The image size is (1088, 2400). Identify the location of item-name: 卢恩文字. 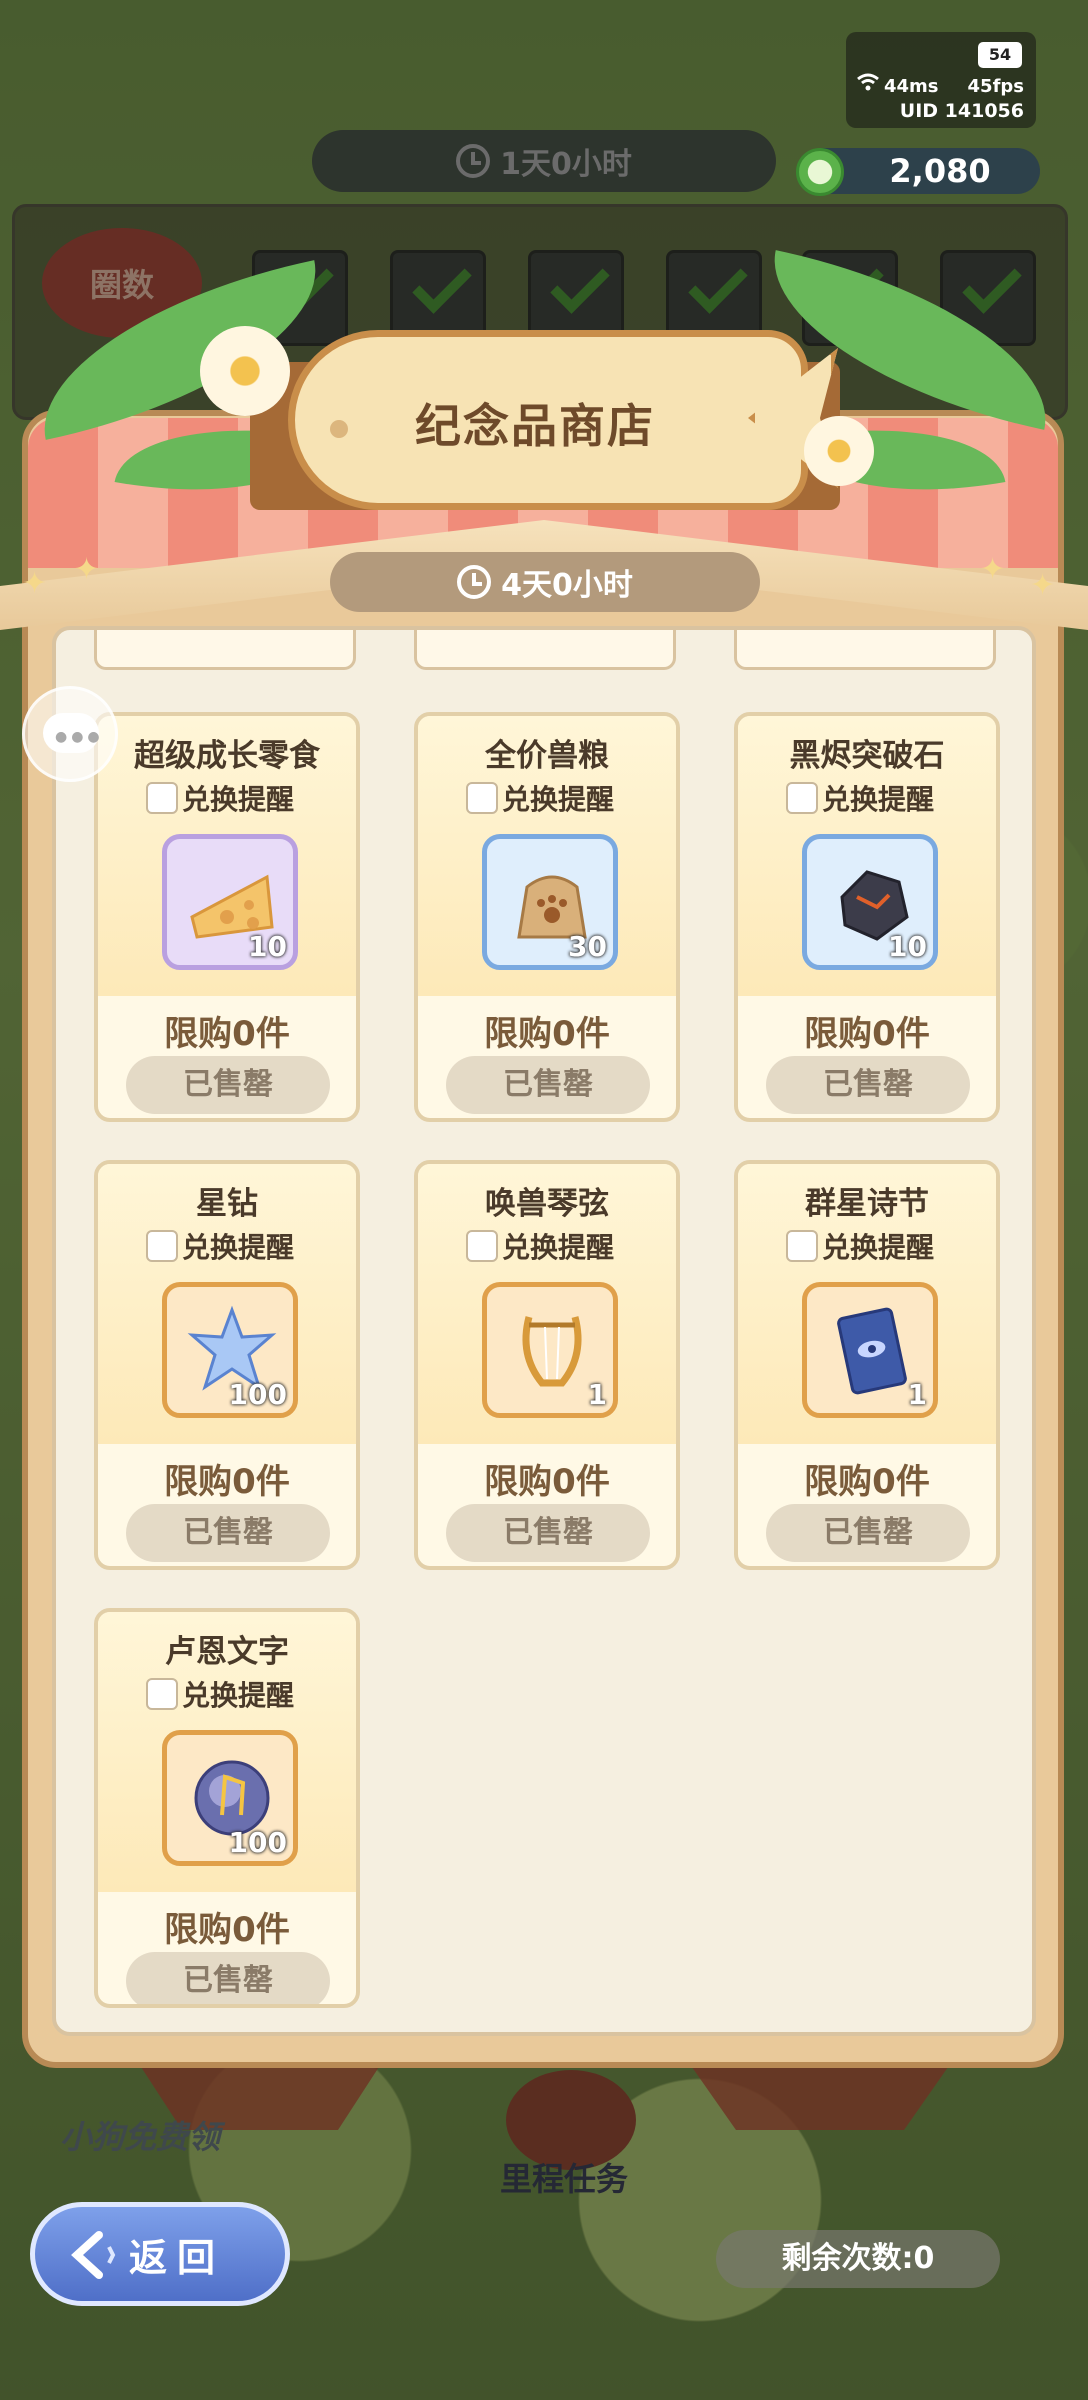
(227, 1652).